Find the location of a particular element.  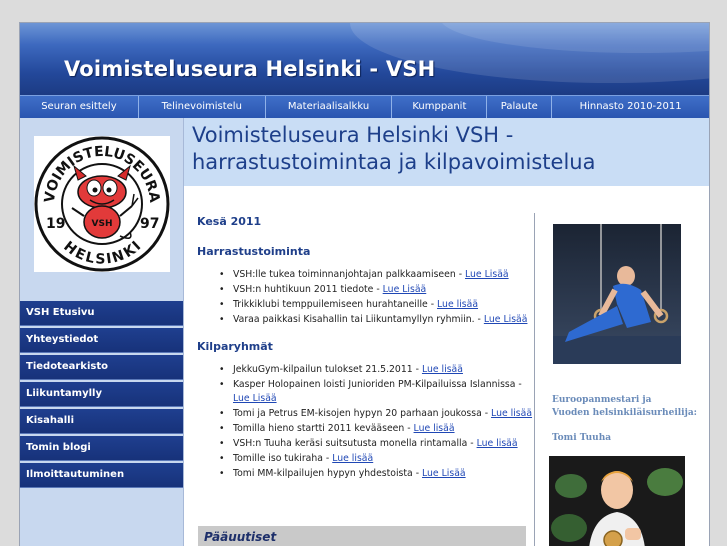

section-header-pauutiset: Pääuutiset is located at coordinates (362, 536).